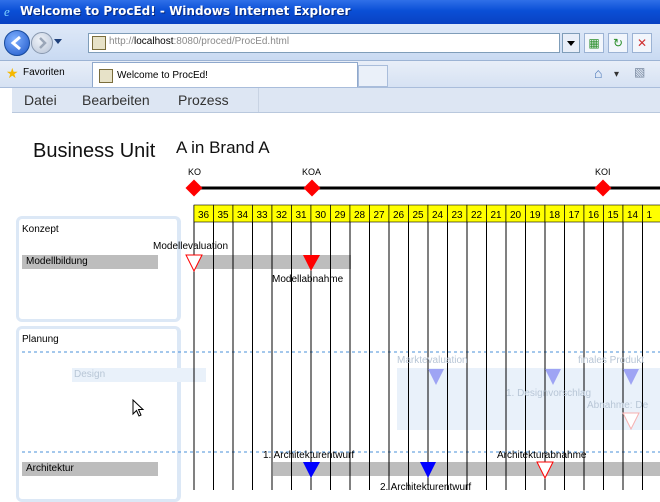  I want to click on week-label: 36, so click(204, 215).